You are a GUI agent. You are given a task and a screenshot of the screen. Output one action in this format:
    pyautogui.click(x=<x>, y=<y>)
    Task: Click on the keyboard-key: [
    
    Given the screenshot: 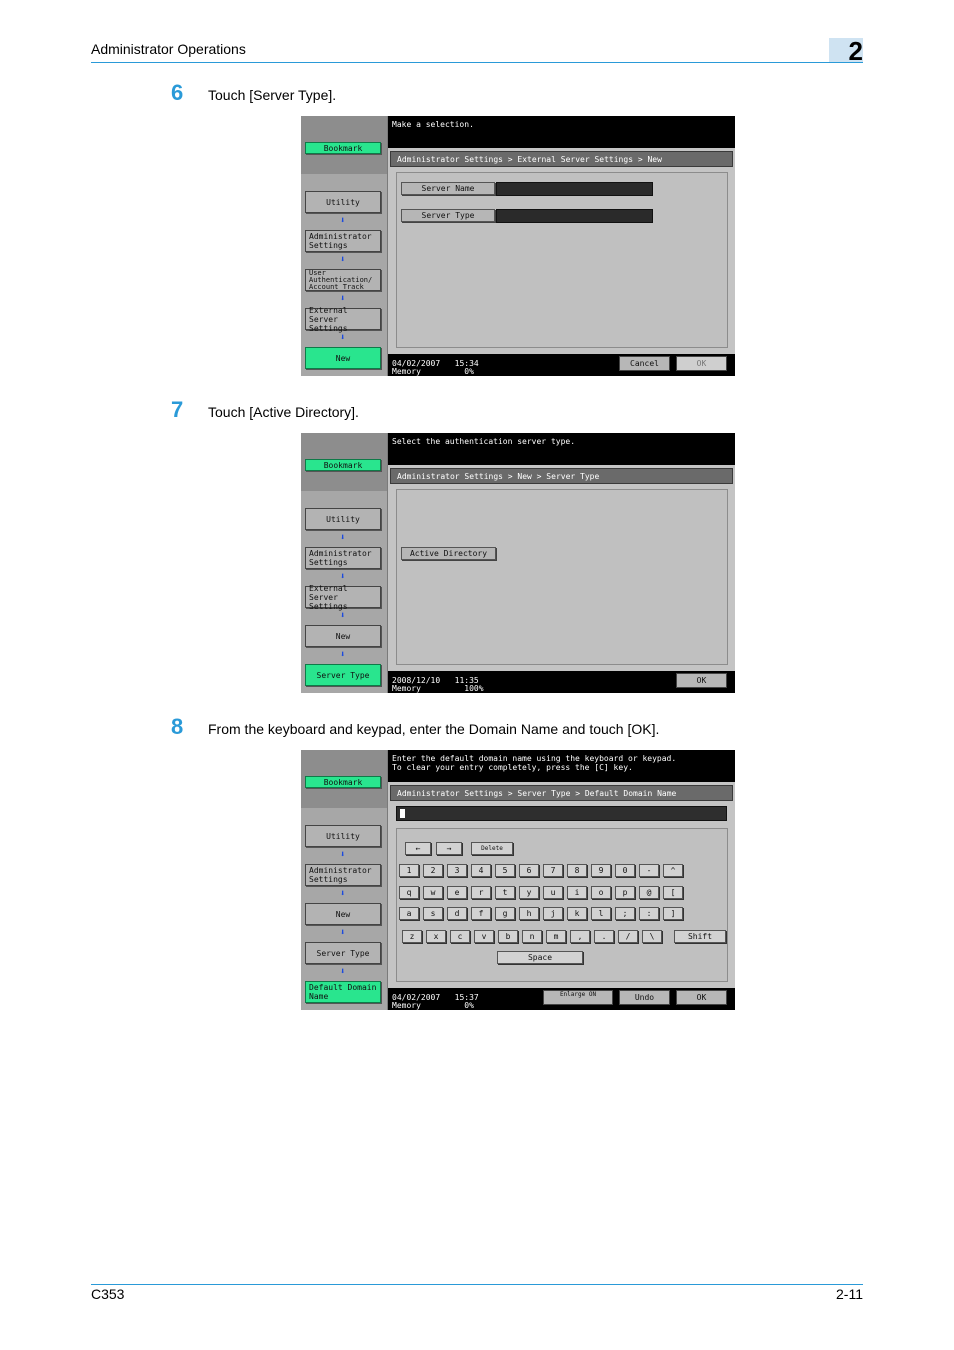 What is the action you would take?
    pyautogui.click(x=673, y=892)
    